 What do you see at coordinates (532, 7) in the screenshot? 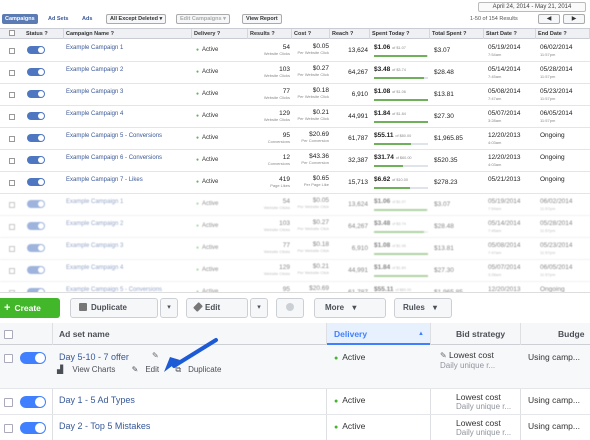
I see `date-range-picker: April 24, 2014 - May 21, 2014` at bounding box center [532, 7].